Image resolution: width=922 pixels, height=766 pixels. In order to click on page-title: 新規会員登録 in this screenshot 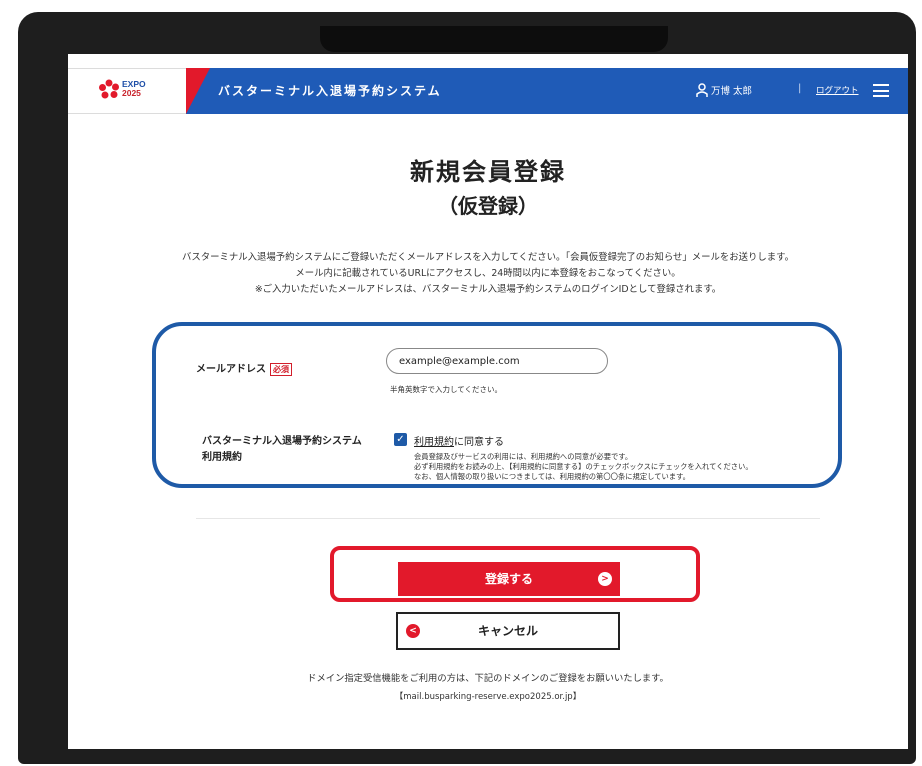, I will do `click(488, 172)`.